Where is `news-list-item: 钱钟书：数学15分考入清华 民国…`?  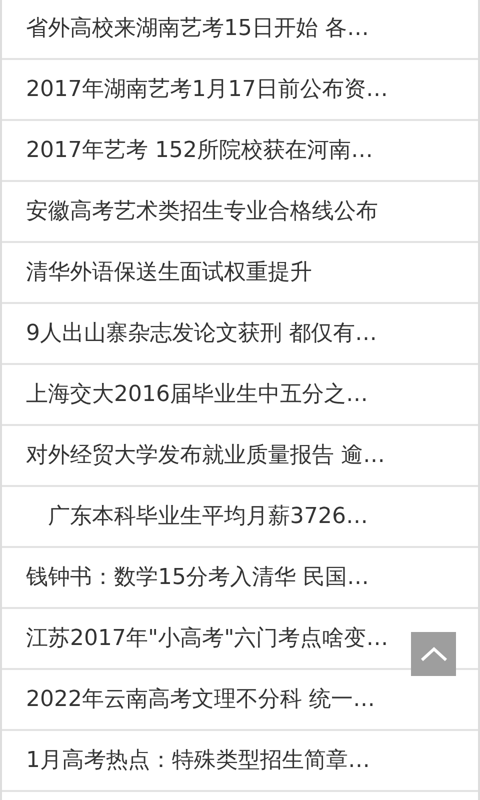
news-list-item: 钱钟书：数学15分考入清华 民国… is located at coordinates (240, 578).